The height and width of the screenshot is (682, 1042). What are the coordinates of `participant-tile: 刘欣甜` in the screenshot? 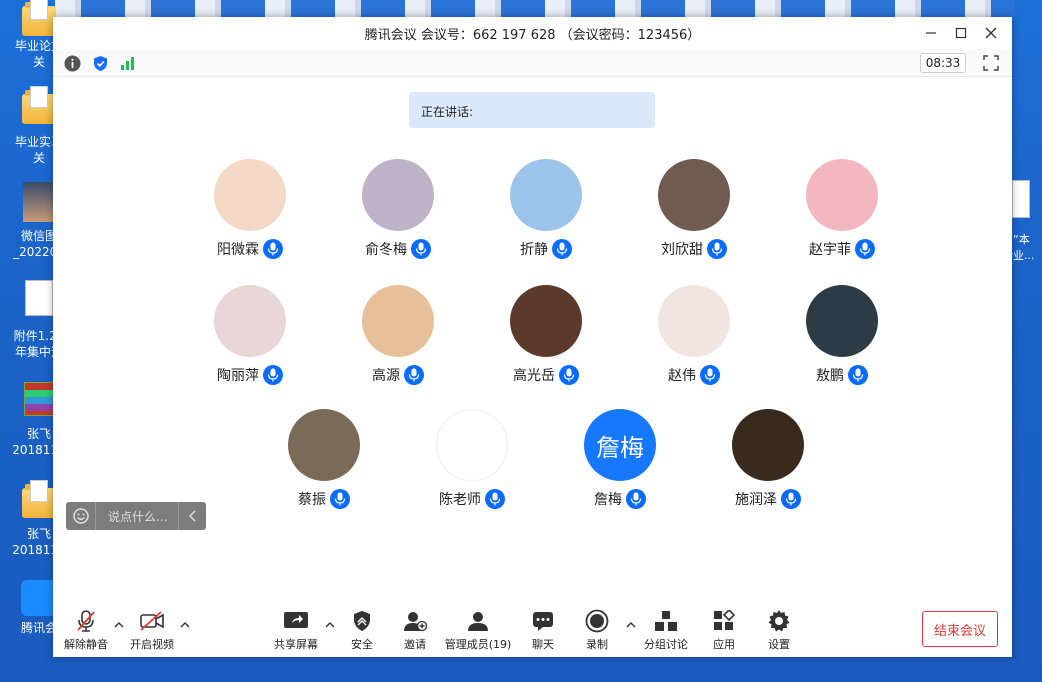 It's located at (694, 209).